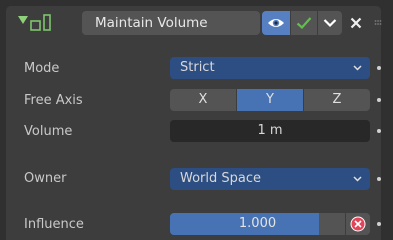 The image size is (393, 240). I want to click on volume-field: 1 m, so click(270, 131).